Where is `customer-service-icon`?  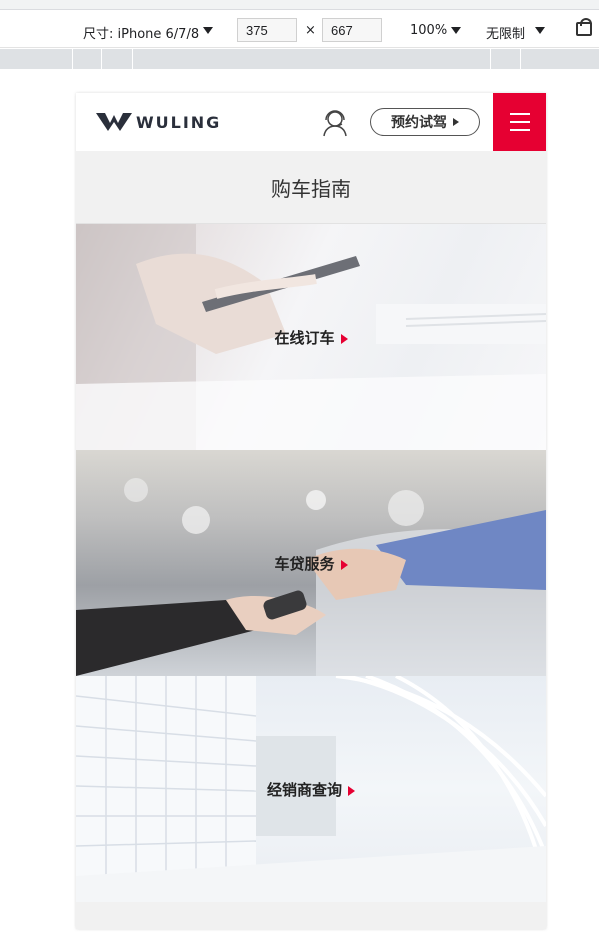
customer-service-icon is located at coordinates (335, 122).